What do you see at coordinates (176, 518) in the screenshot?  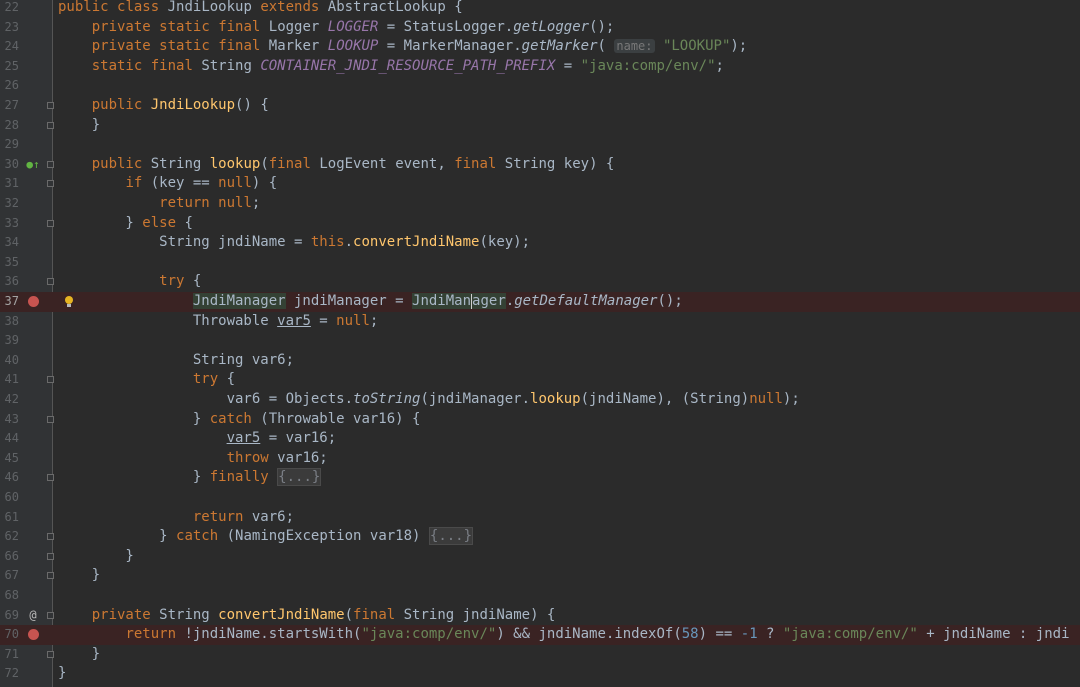 I see `code-text: return var6;` at bounding box center [176, 518].